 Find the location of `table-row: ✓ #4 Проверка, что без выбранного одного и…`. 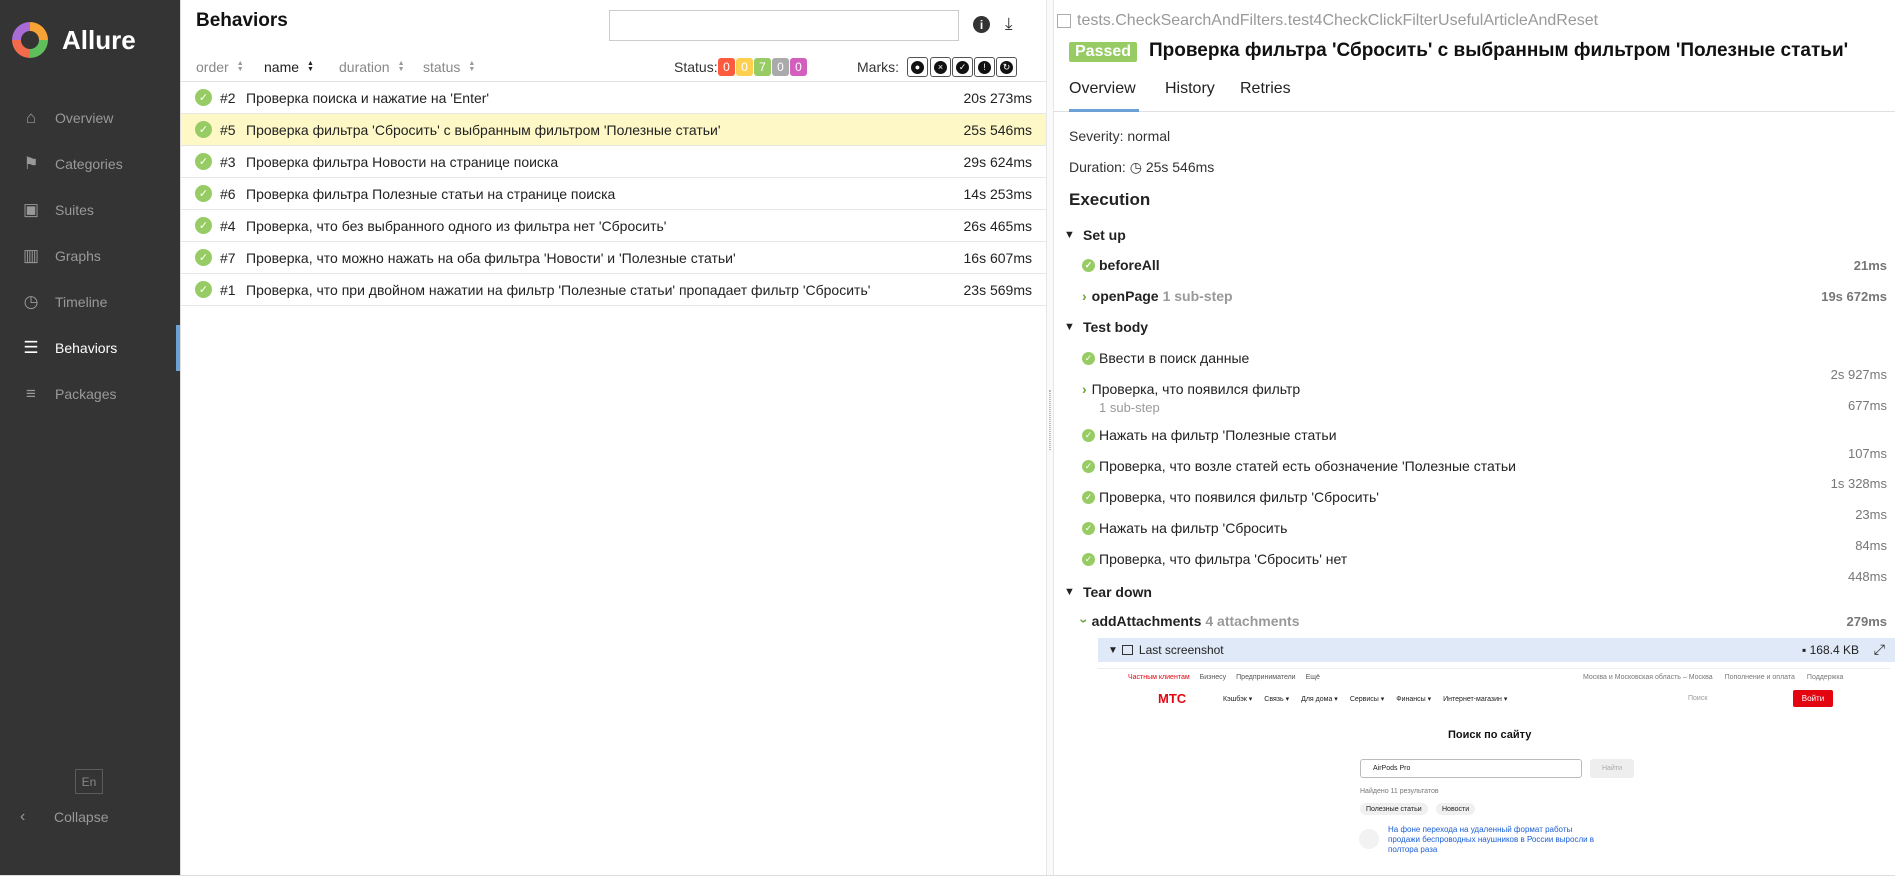

table-row: ✓ #4 Проверка, что без выбранного одного и… is located at coordinates (614, 226).